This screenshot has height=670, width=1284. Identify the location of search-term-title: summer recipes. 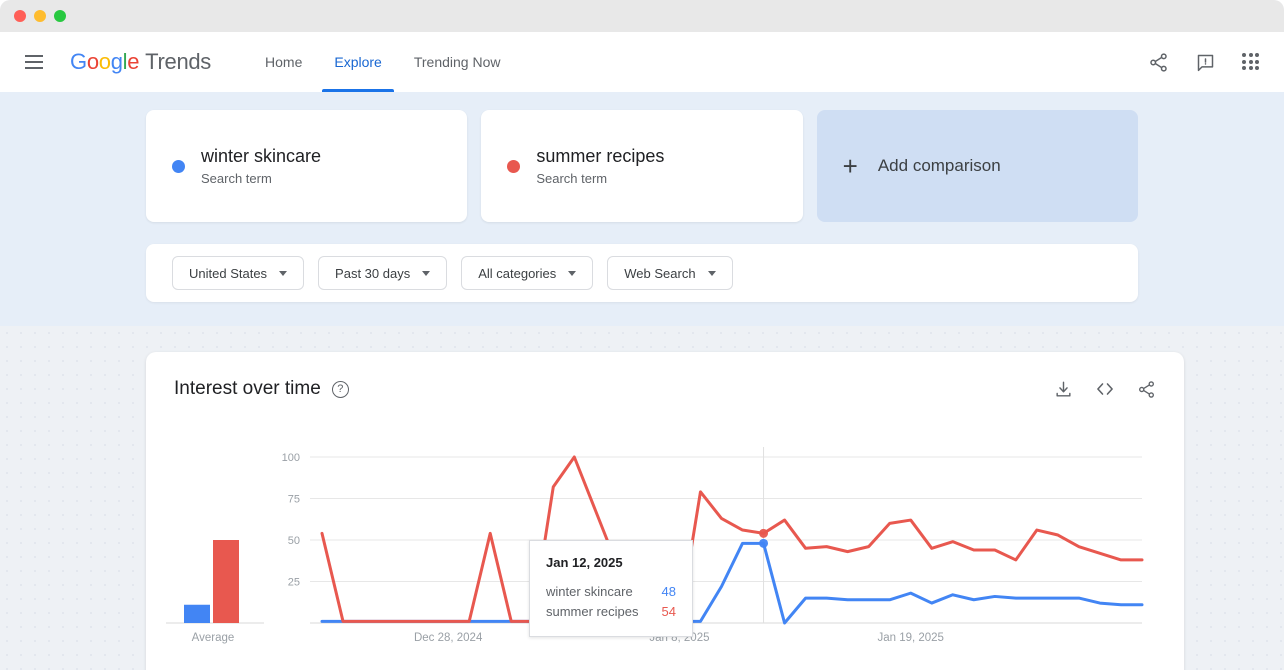
(600, 155).